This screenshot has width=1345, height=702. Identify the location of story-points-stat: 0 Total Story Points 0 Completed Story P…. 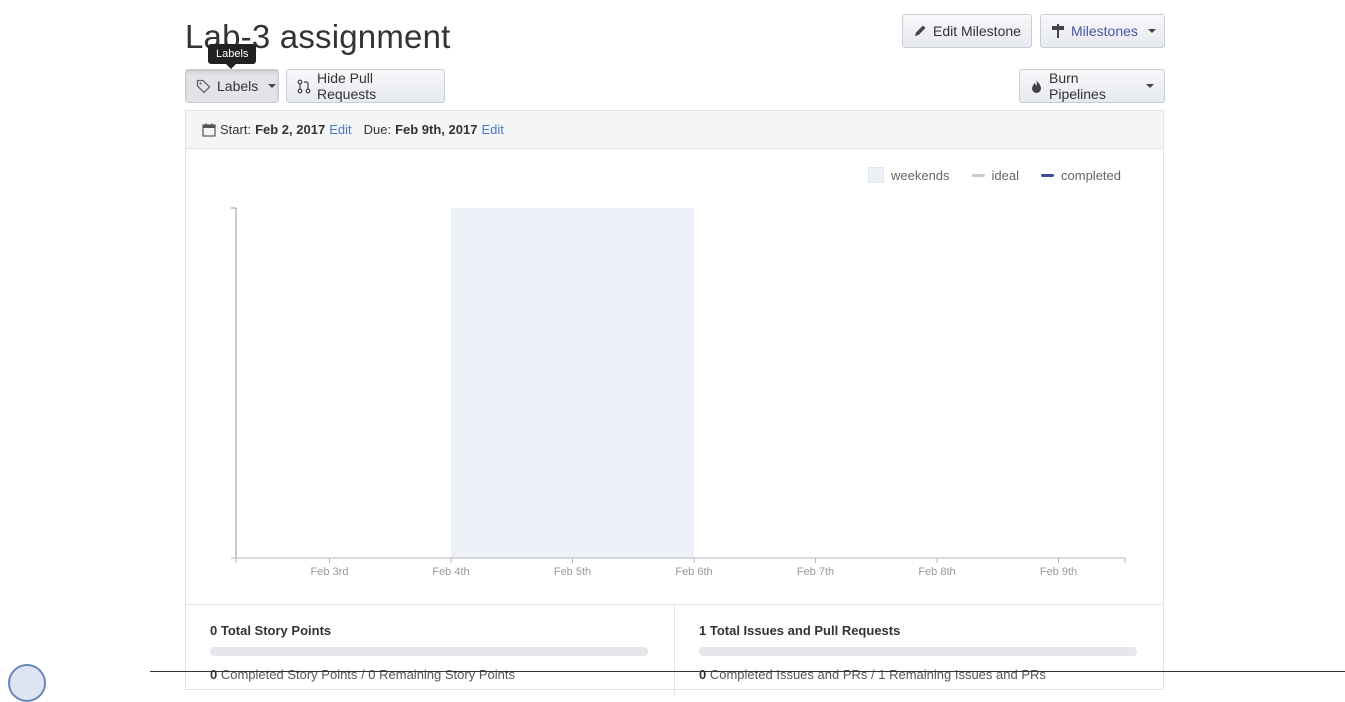
(430, 650).